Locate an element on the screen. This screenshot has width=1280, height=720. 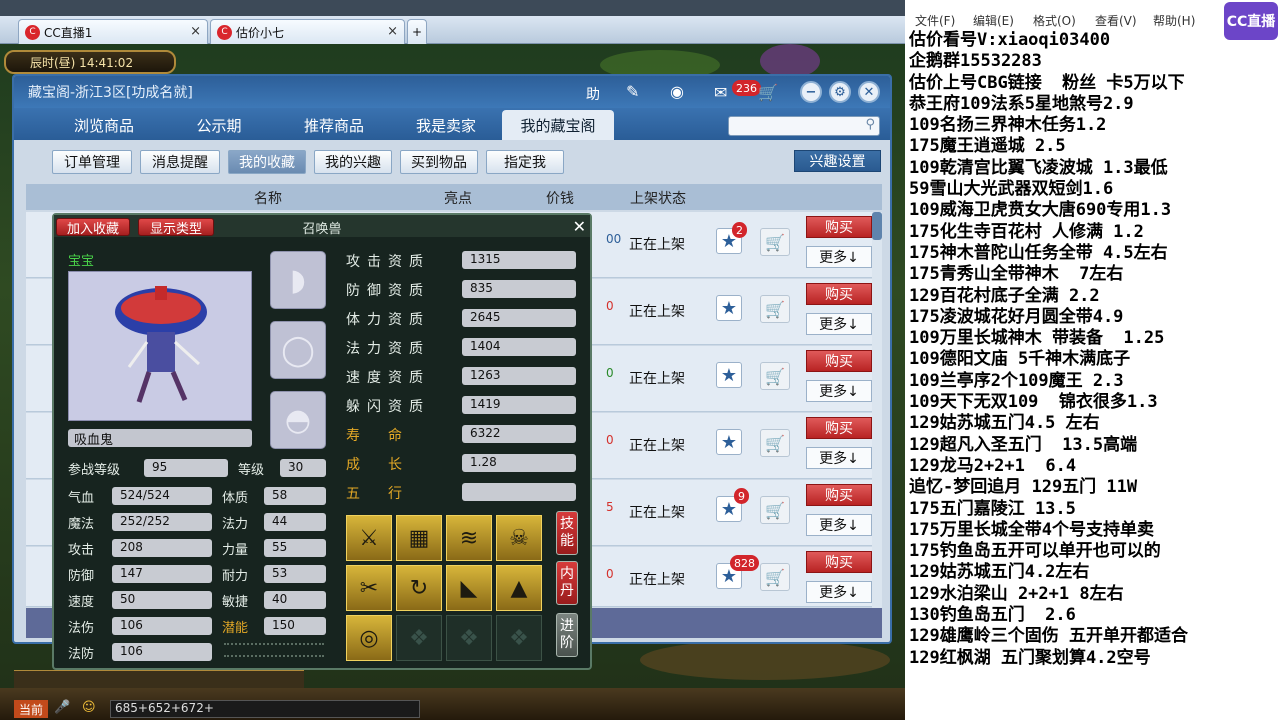
skill-icon: ◎ is located at coordinates (369, 638).